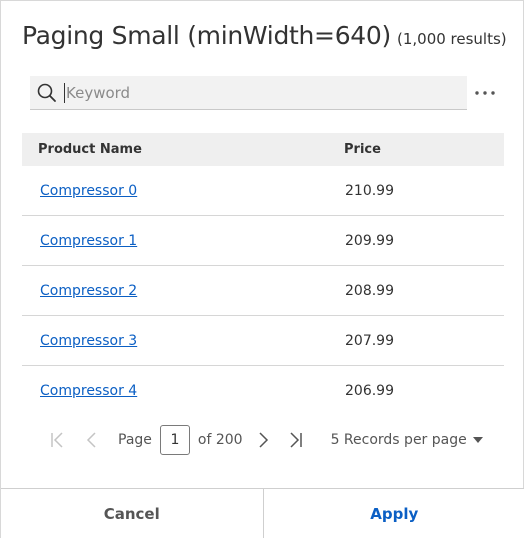  What do you see at coordinates (88, 341) in the screenshot?
I see `product-link: Compressor 3` at bounding box center [88, 341].